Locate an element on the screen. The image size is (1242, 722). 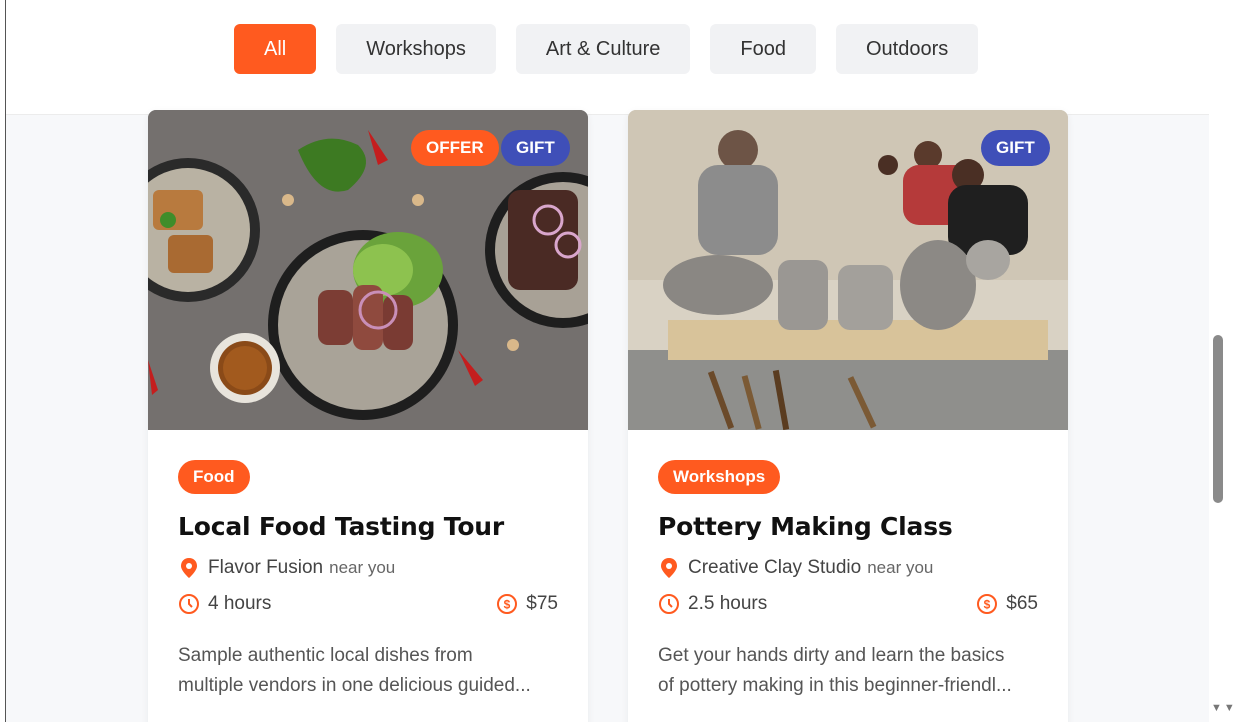
filter-chip-all: All is located at coordinates (275, 49).